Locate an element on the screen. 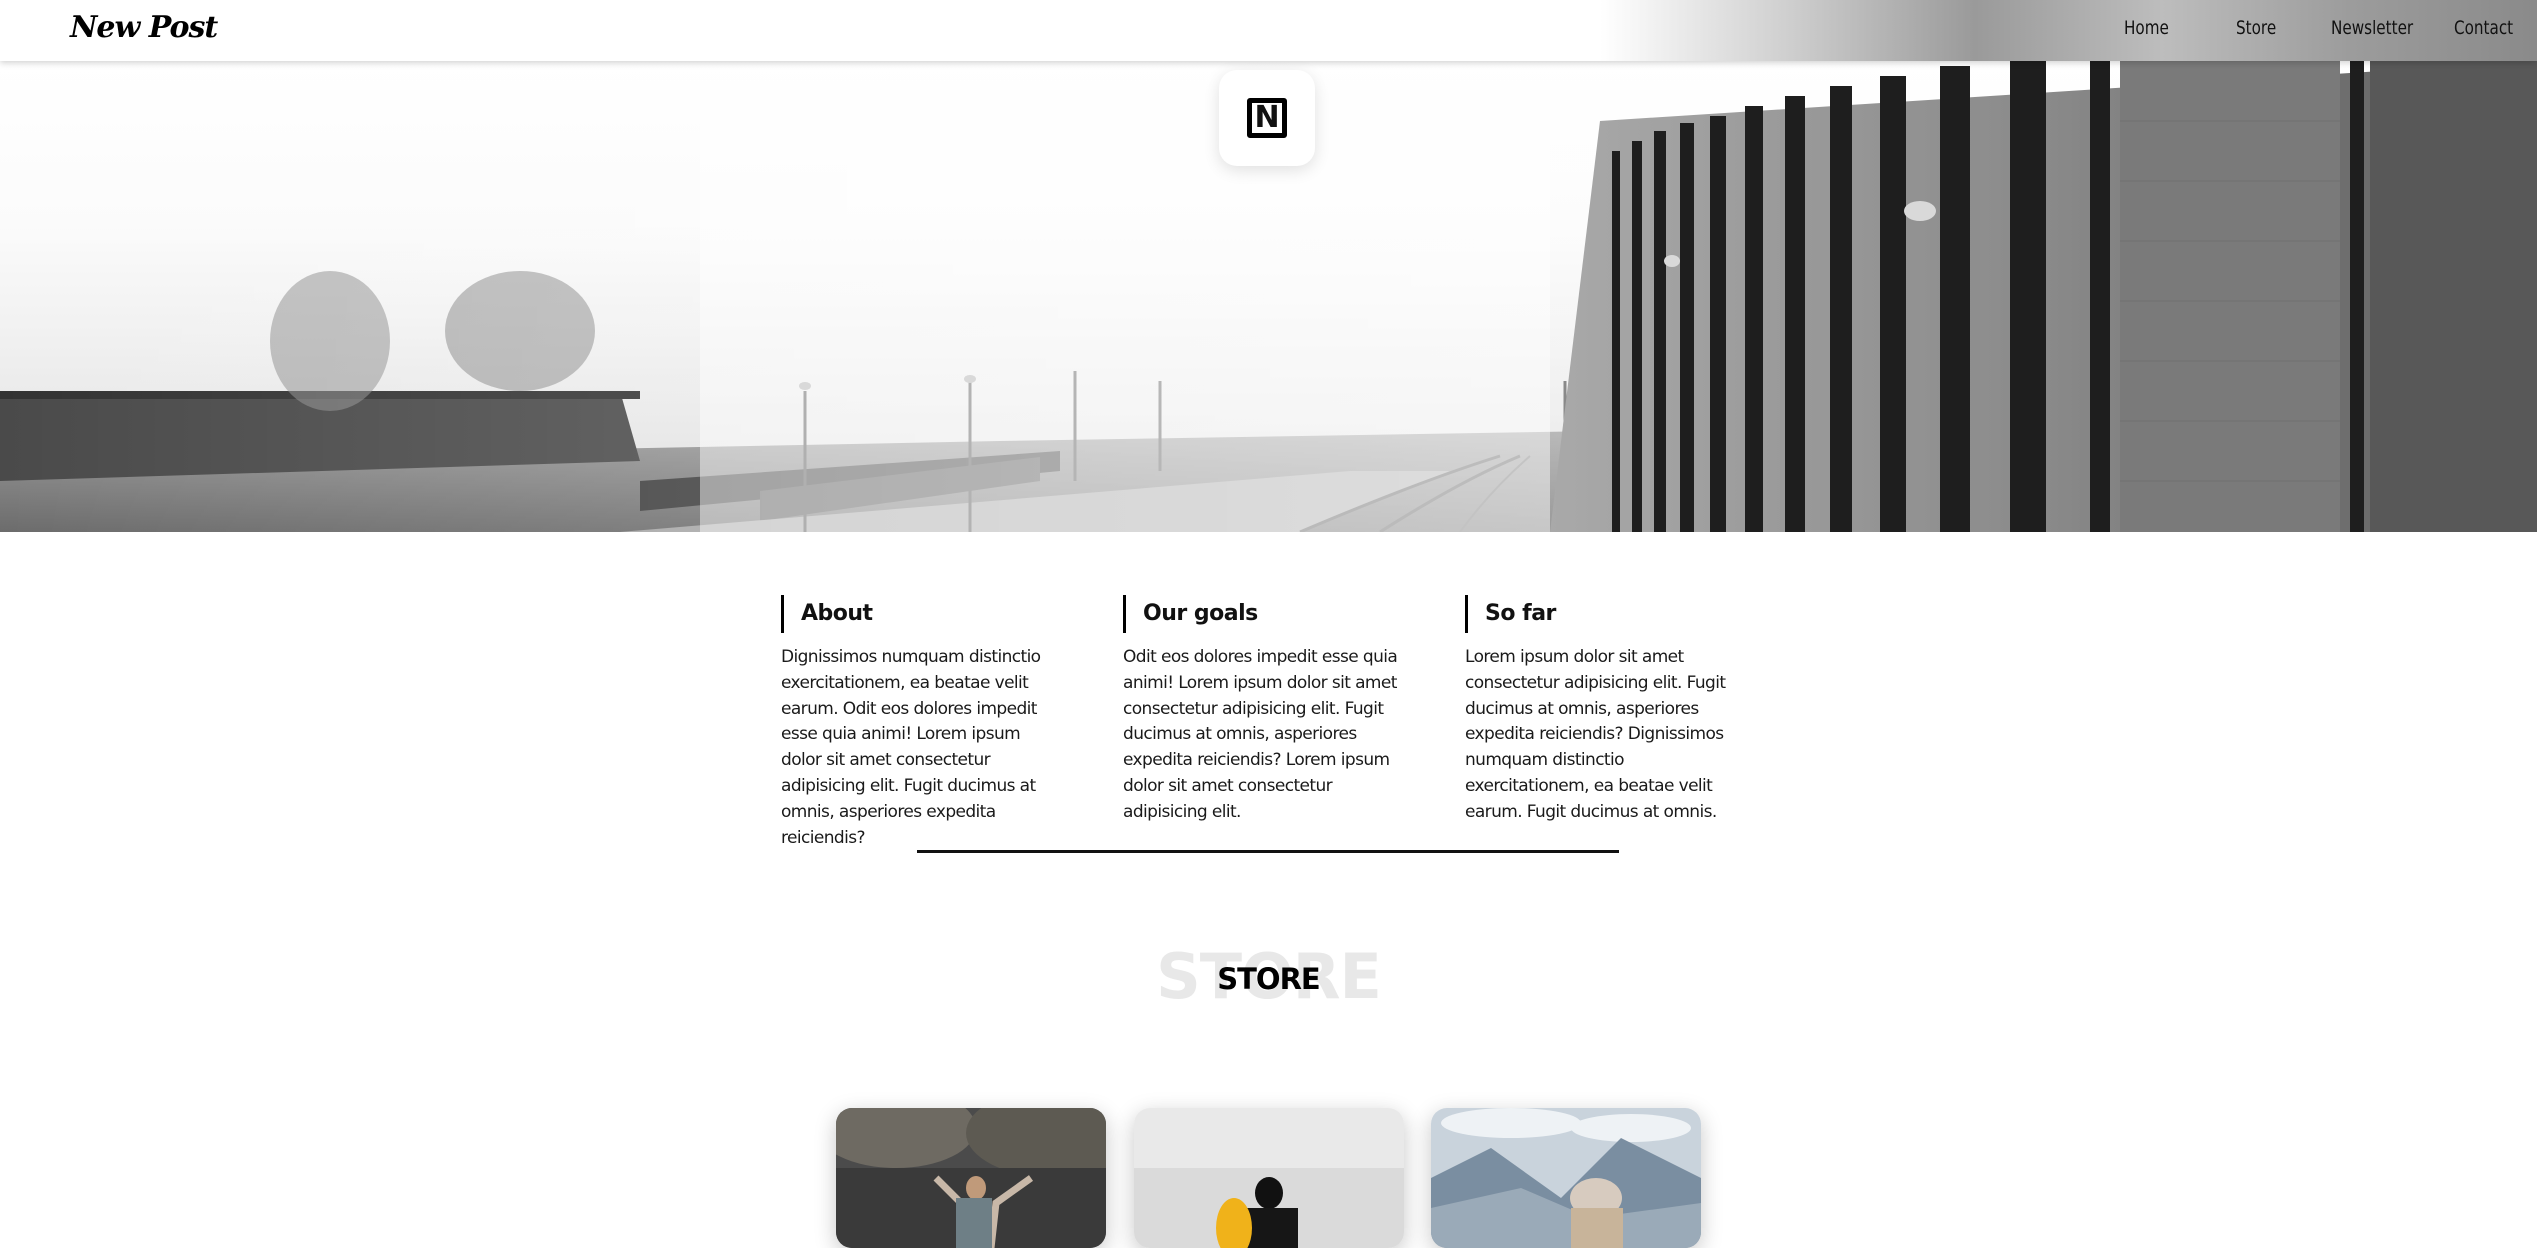 The height and width of the screenshot is (1248, 2537). store-card-2-image is located at coordinates (1269, 1178).